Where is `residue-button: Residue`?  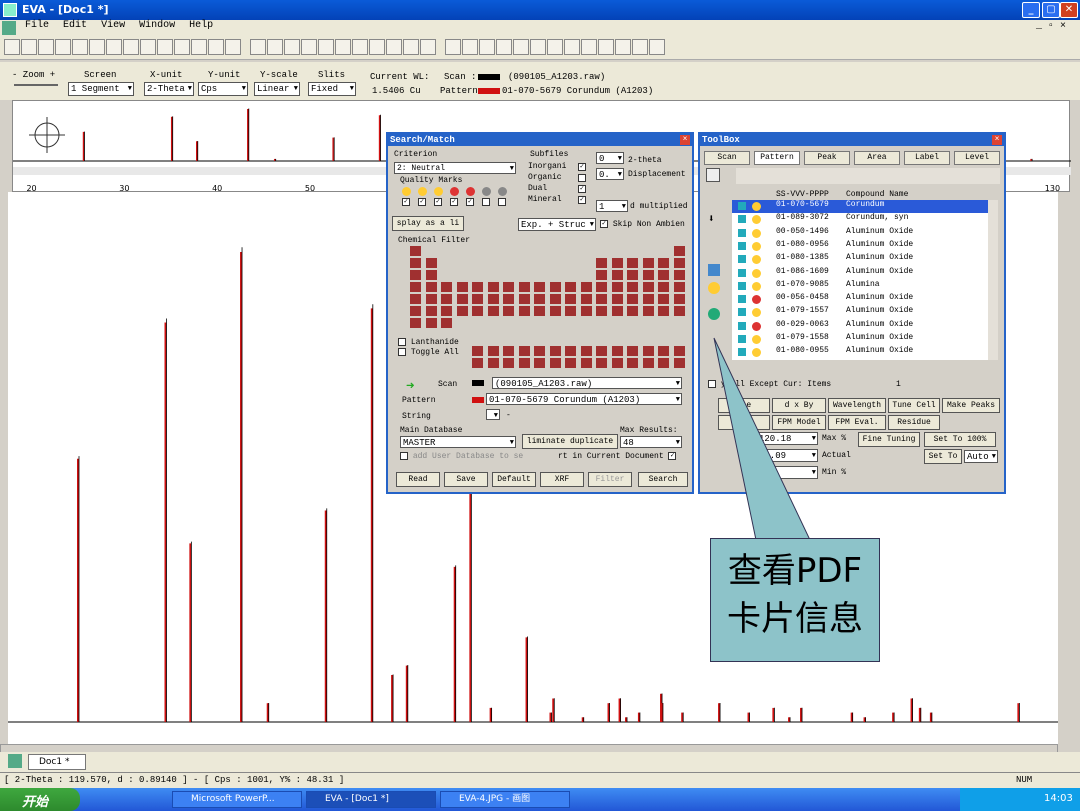 residue-button: Residue is located at coordinates (914, 422).